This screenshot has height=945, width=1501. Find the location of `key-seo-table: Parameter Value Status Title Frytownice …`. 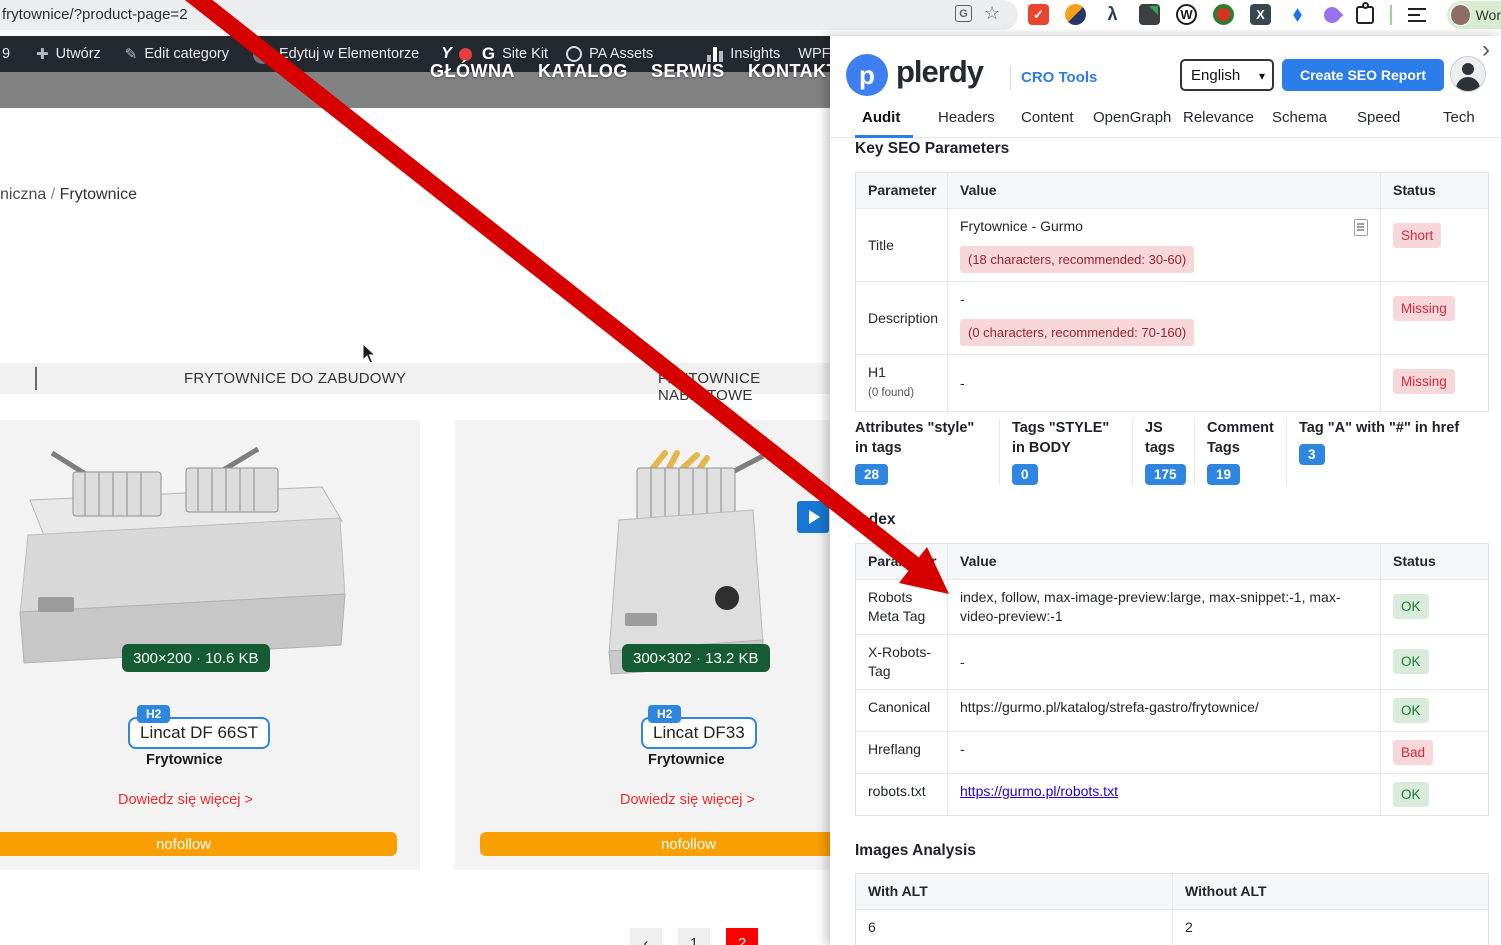

key-seo-table: Parameter Value Status Title Frytownice … is located at coordinates (1172, 292).